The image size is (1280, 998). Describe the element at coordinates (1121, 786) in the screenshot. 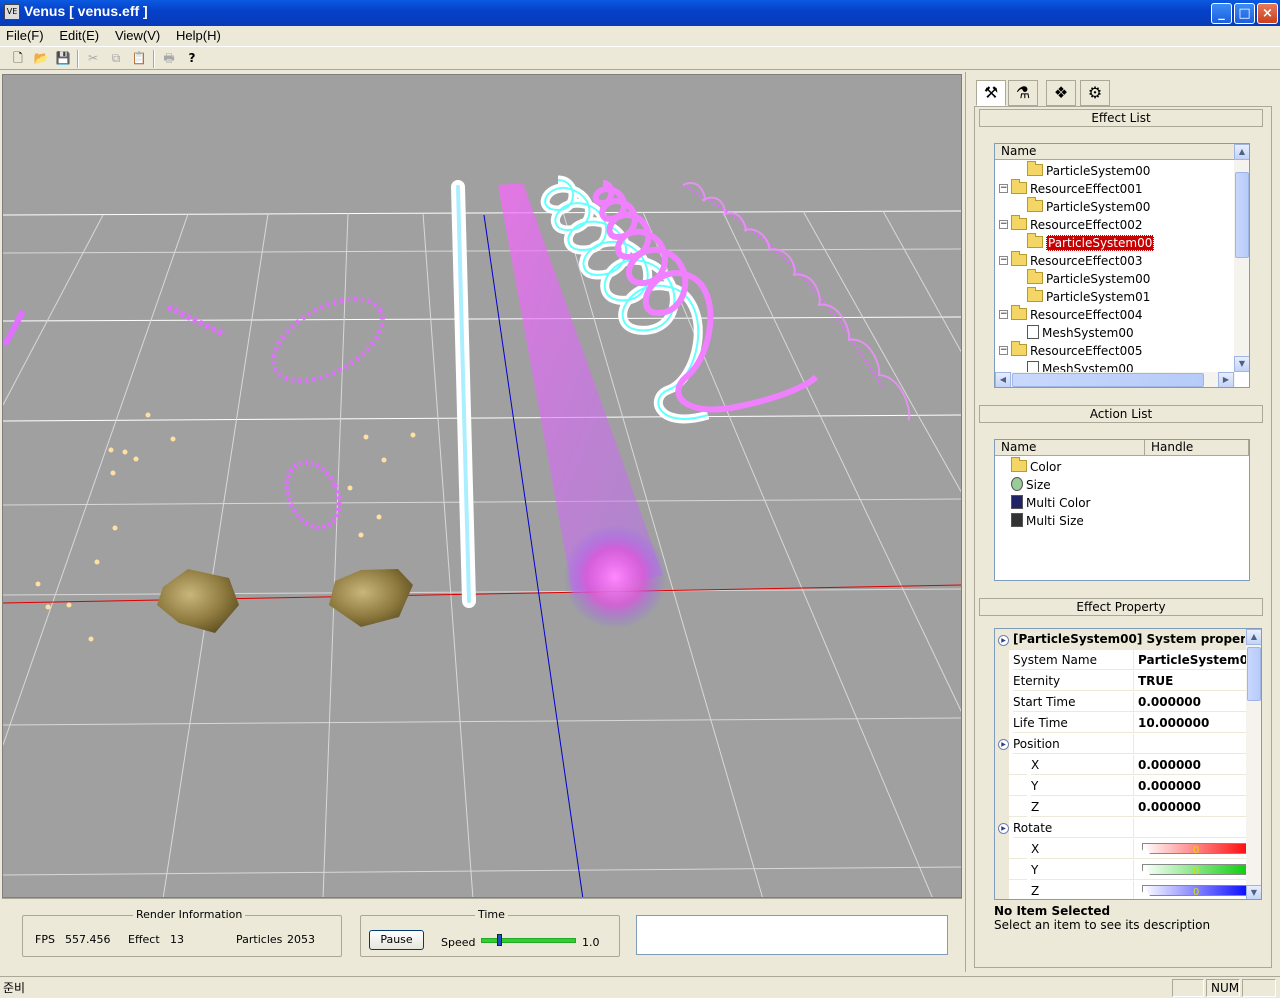

I see `property-row: Y 0.000000` at that location.